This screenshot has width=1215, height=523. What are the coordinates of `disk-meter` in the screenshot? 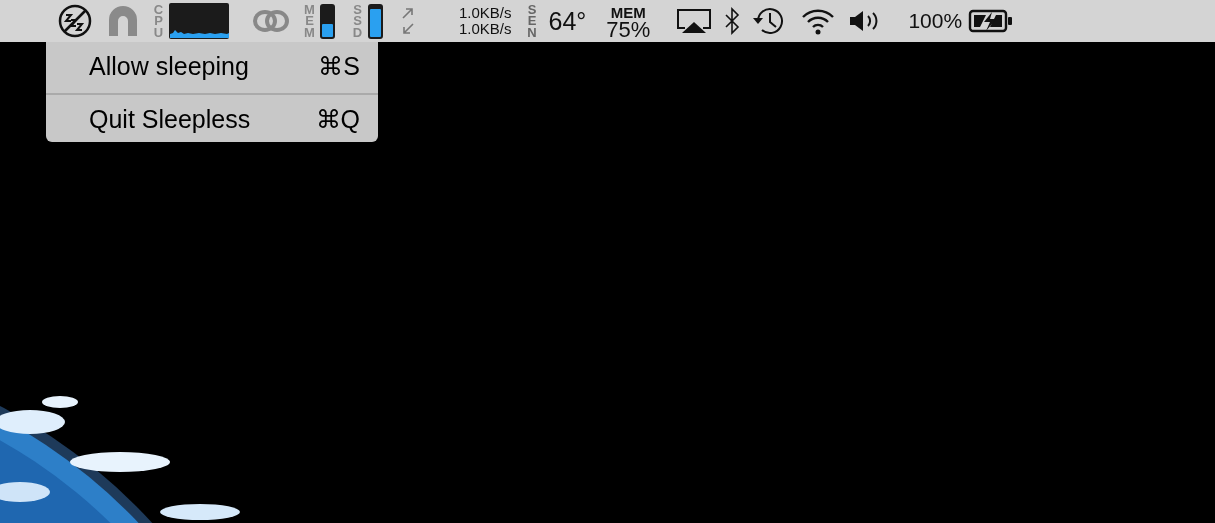 It's located at (375, 21).